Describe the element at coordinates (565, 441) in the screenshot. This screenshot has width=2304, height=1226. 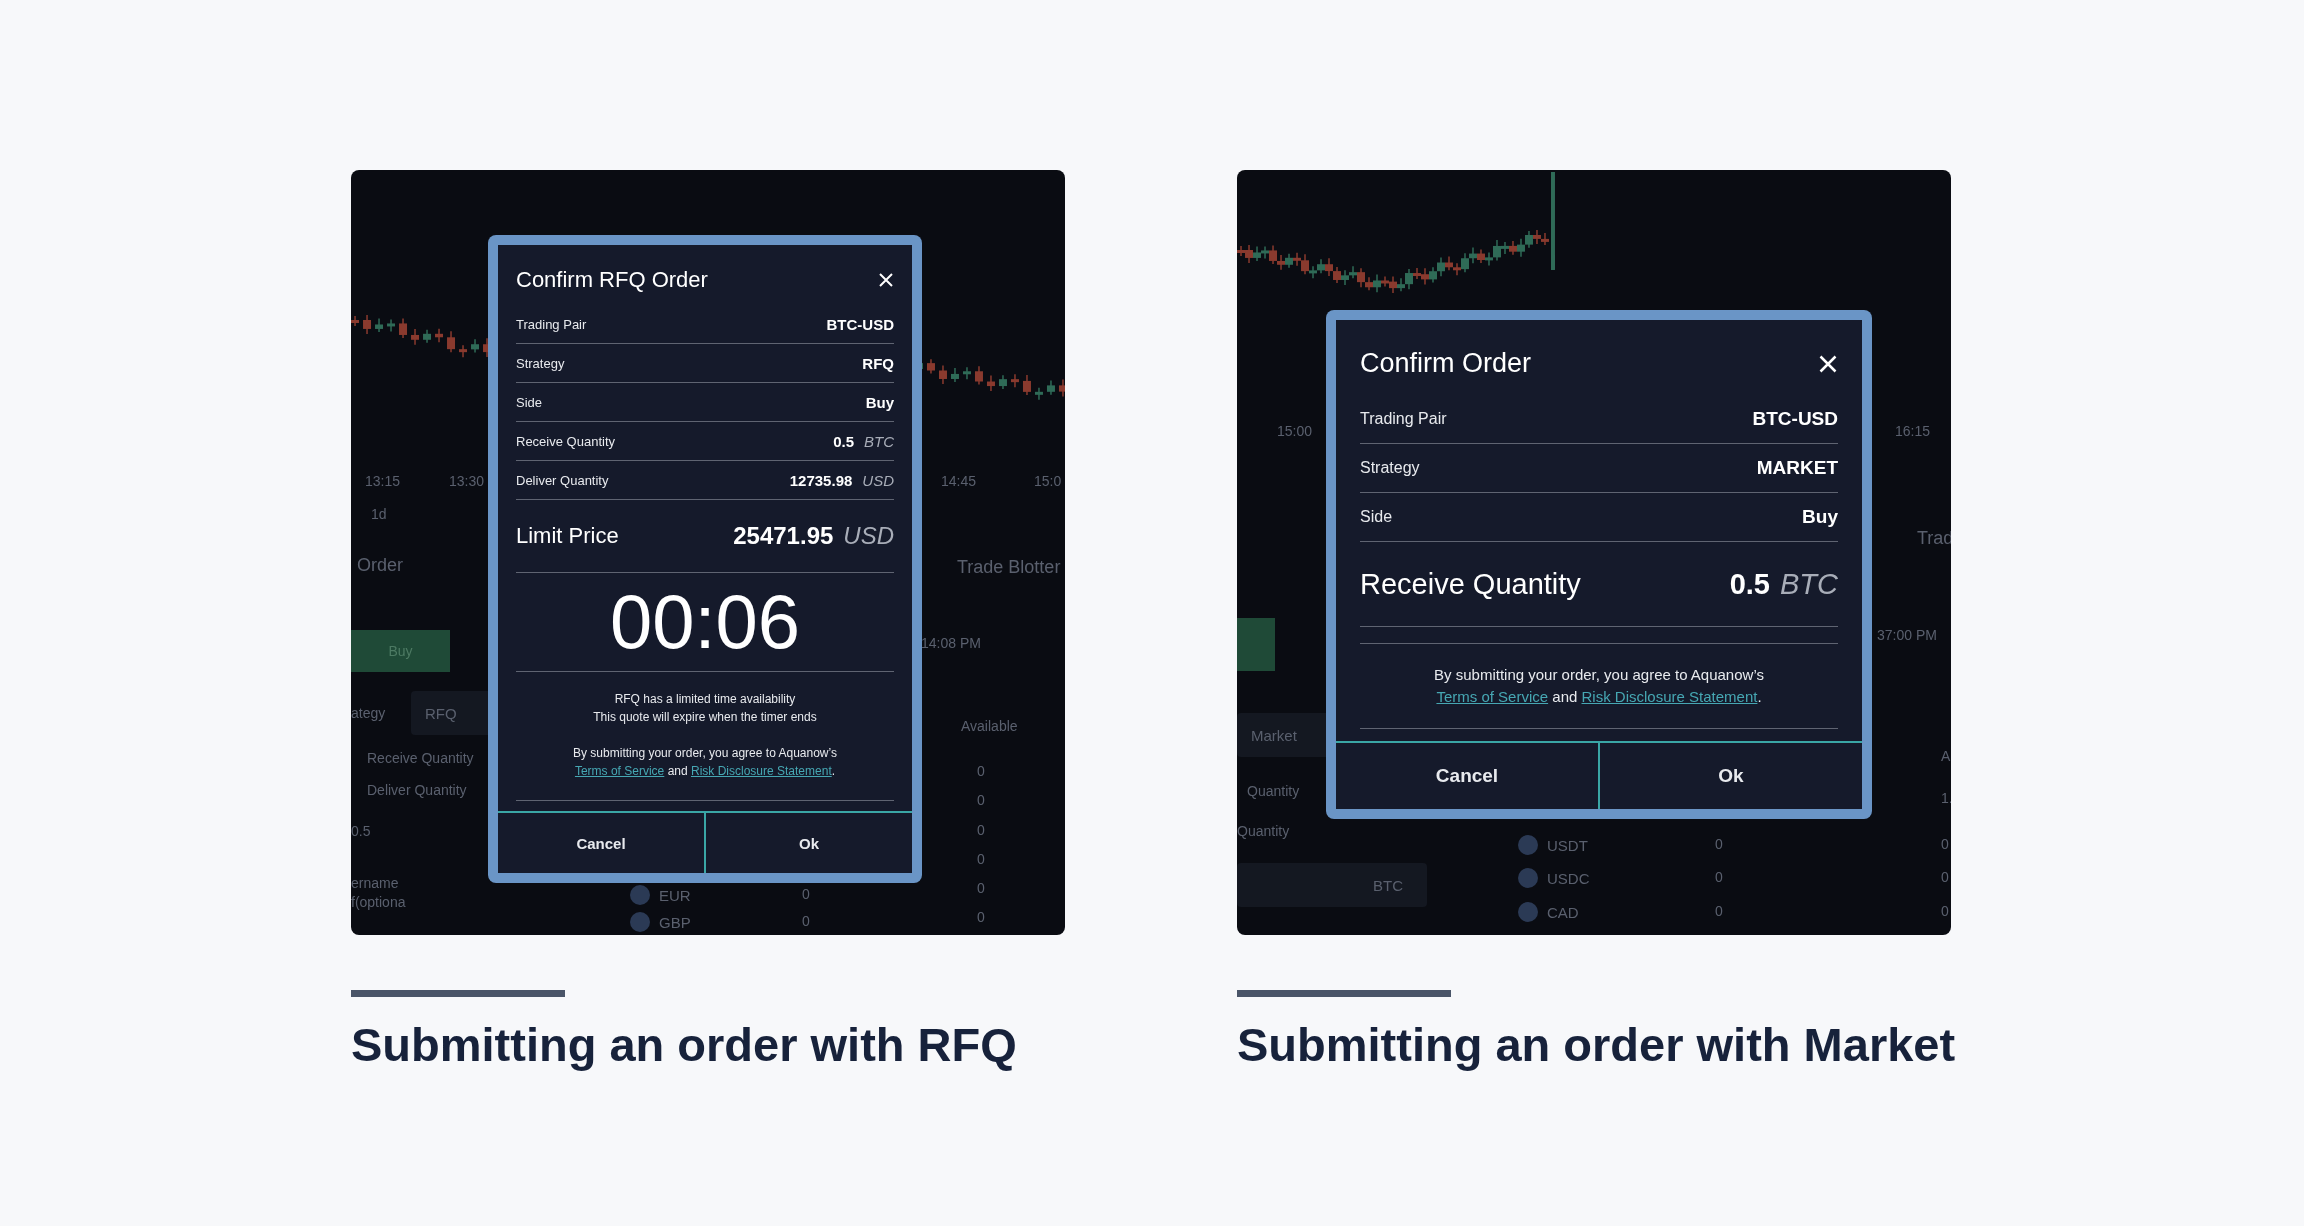
I see `row-label: Receive Quantity` at that location.